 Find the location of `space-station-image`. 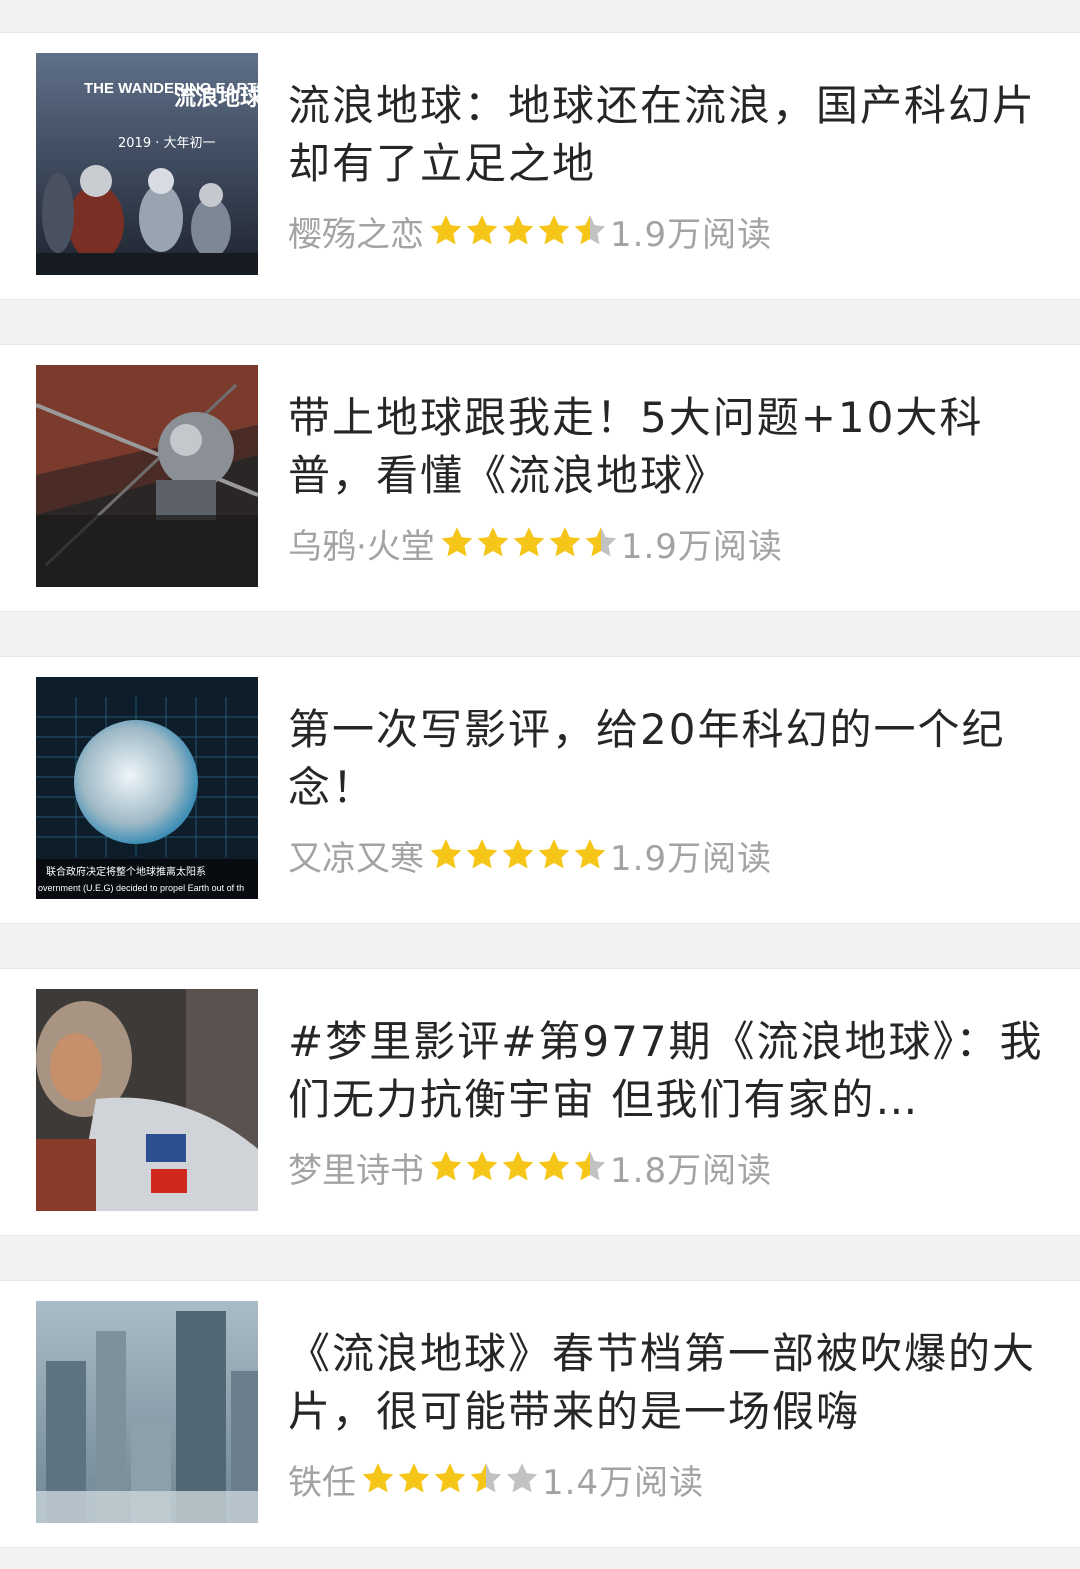

space-station-image is located at coordinates (147, 476).